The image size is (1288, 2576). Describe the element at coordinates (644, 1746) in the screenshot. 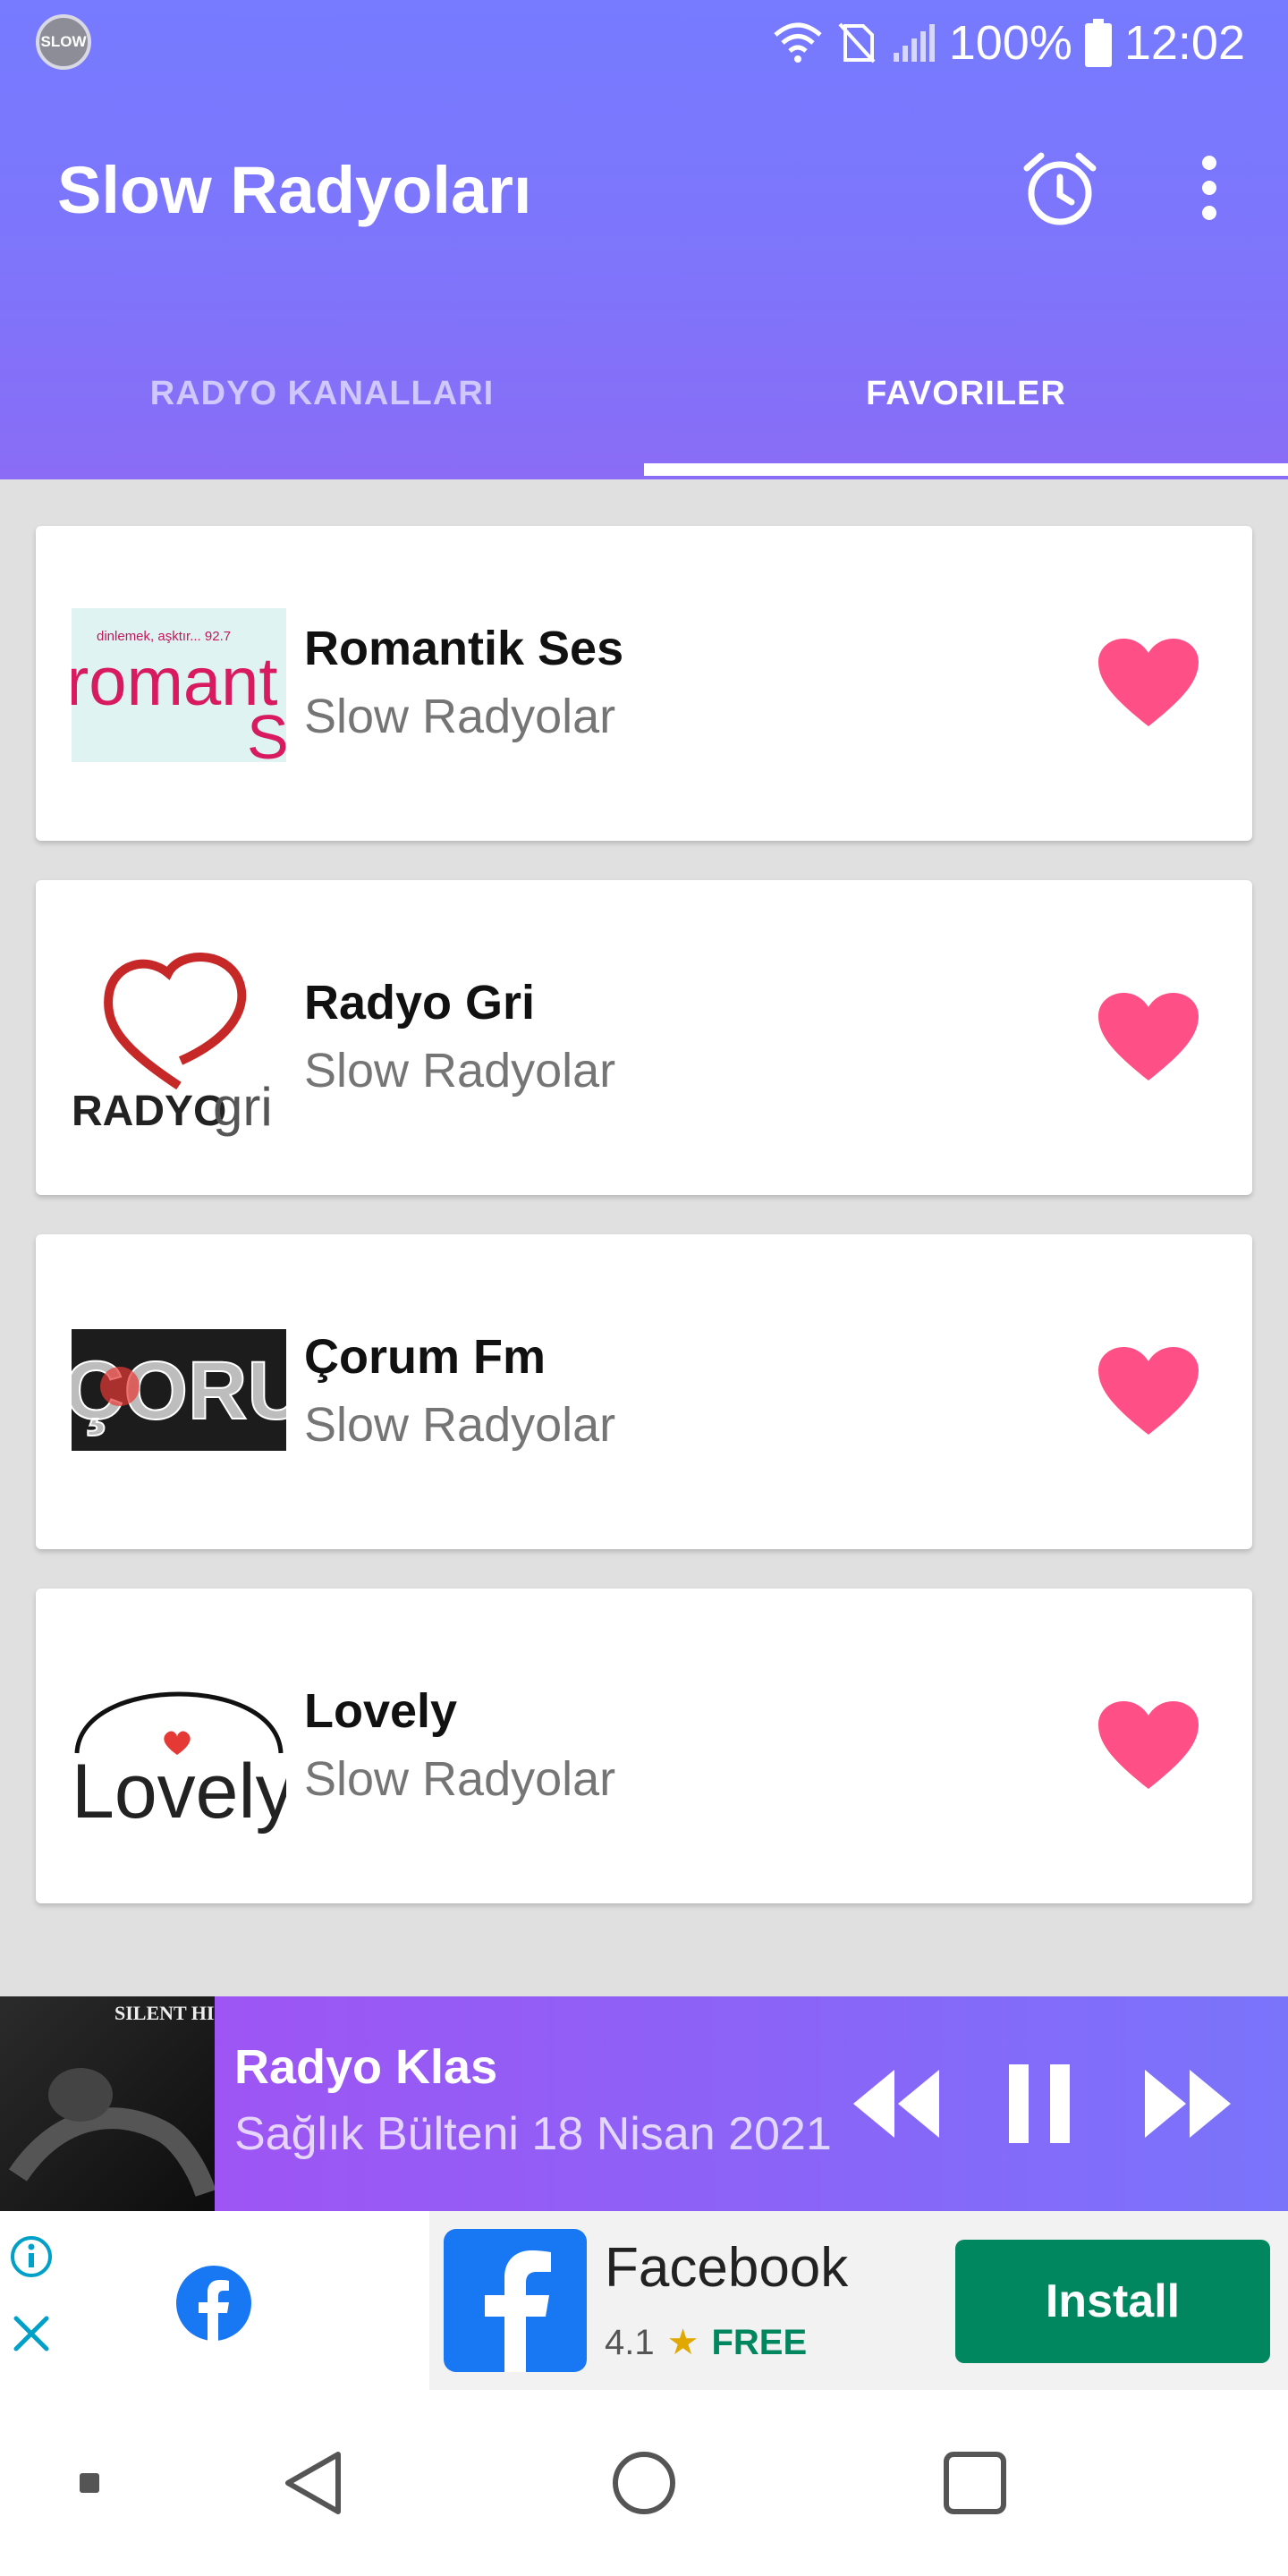

I see `list-item: Lovely Lovely Slow Radyolar` at that location.